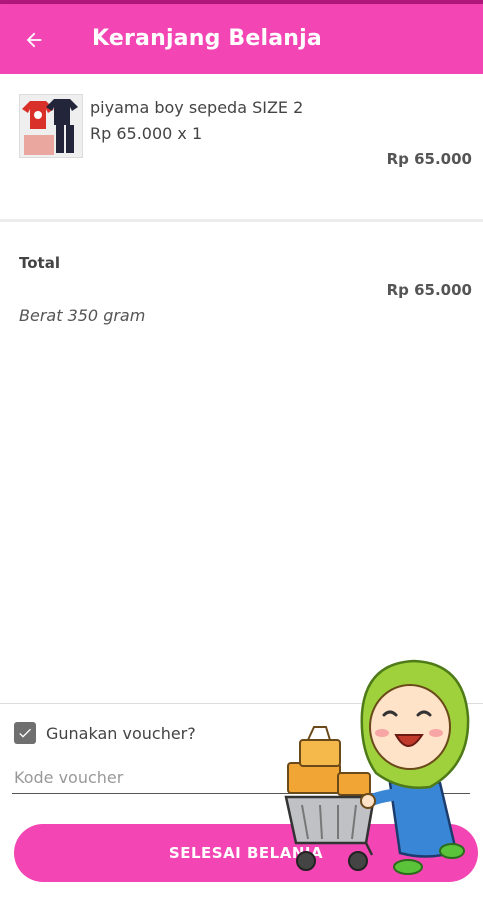 The height and width of the screenshot is (900, 483). I want to click on voucher-toggle: Gunakan voucher?, so click(105, 733).